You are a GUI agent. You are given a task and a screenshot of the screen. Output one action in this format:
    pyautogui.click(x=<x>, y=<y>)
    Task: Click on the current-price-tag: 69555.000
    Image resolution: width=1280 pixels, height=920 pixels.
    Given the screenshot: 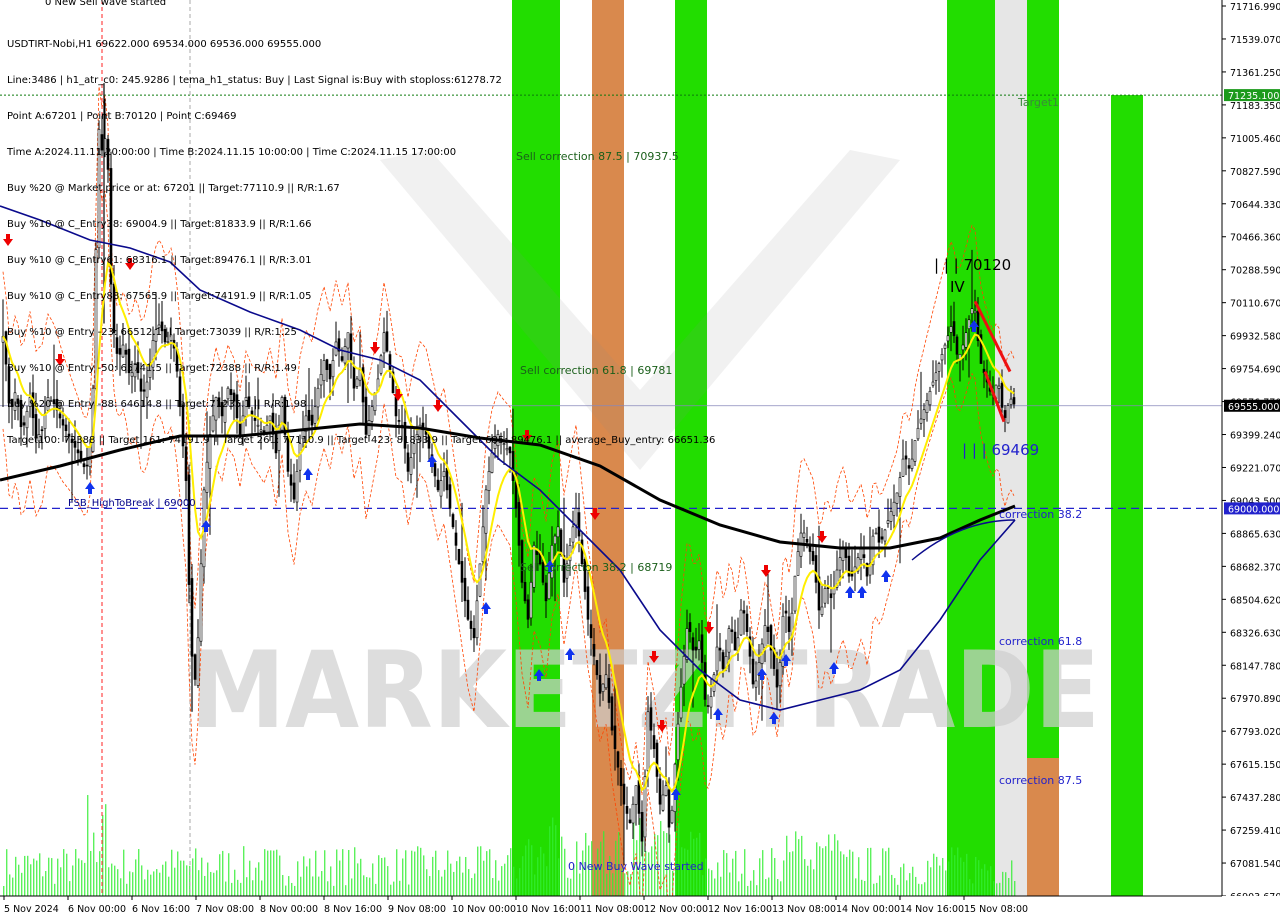 What is the action you would take?
    pyautogui.click(x=1253, y=407)
    